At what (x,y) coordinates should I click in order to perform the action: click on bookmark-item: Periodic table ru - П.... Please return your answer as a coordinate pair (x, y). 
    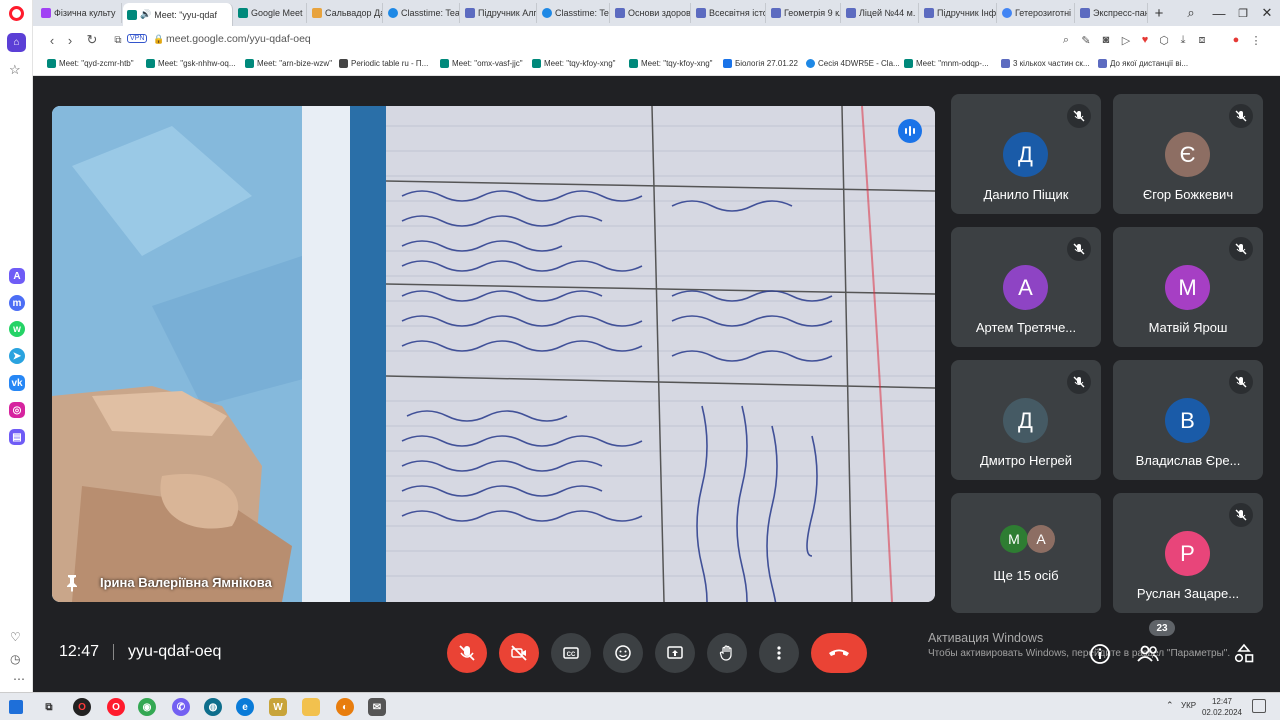
    Looking at the image, I should click on (383, 63).